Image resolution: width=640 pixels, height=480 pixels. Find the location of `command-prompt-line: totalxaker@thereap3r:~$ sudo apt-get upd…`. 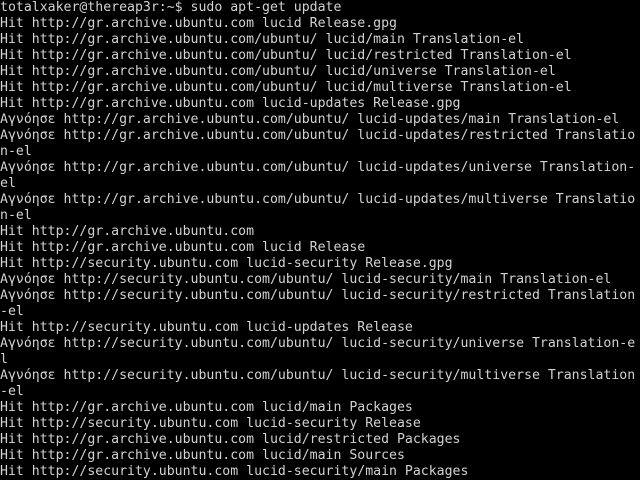

command-prompt-line: totalxaker@thereap3r:~$ sudo apt-get upd… is located at coordinates (171, 7).